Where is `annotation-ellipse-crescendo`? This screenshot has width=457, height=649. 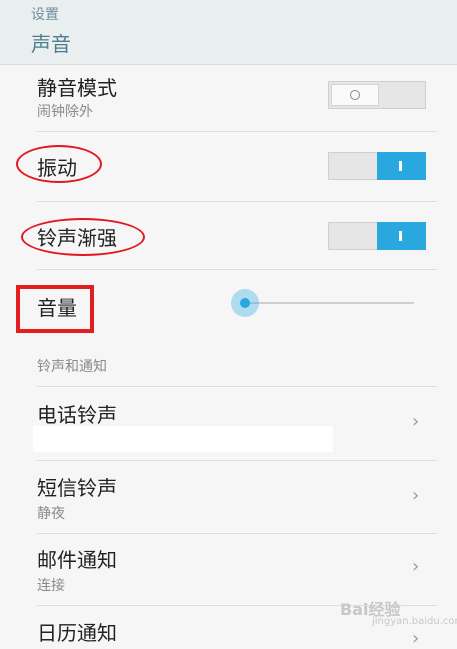 annotation-ellipse-crescendo is located at coordinates (83, 237).